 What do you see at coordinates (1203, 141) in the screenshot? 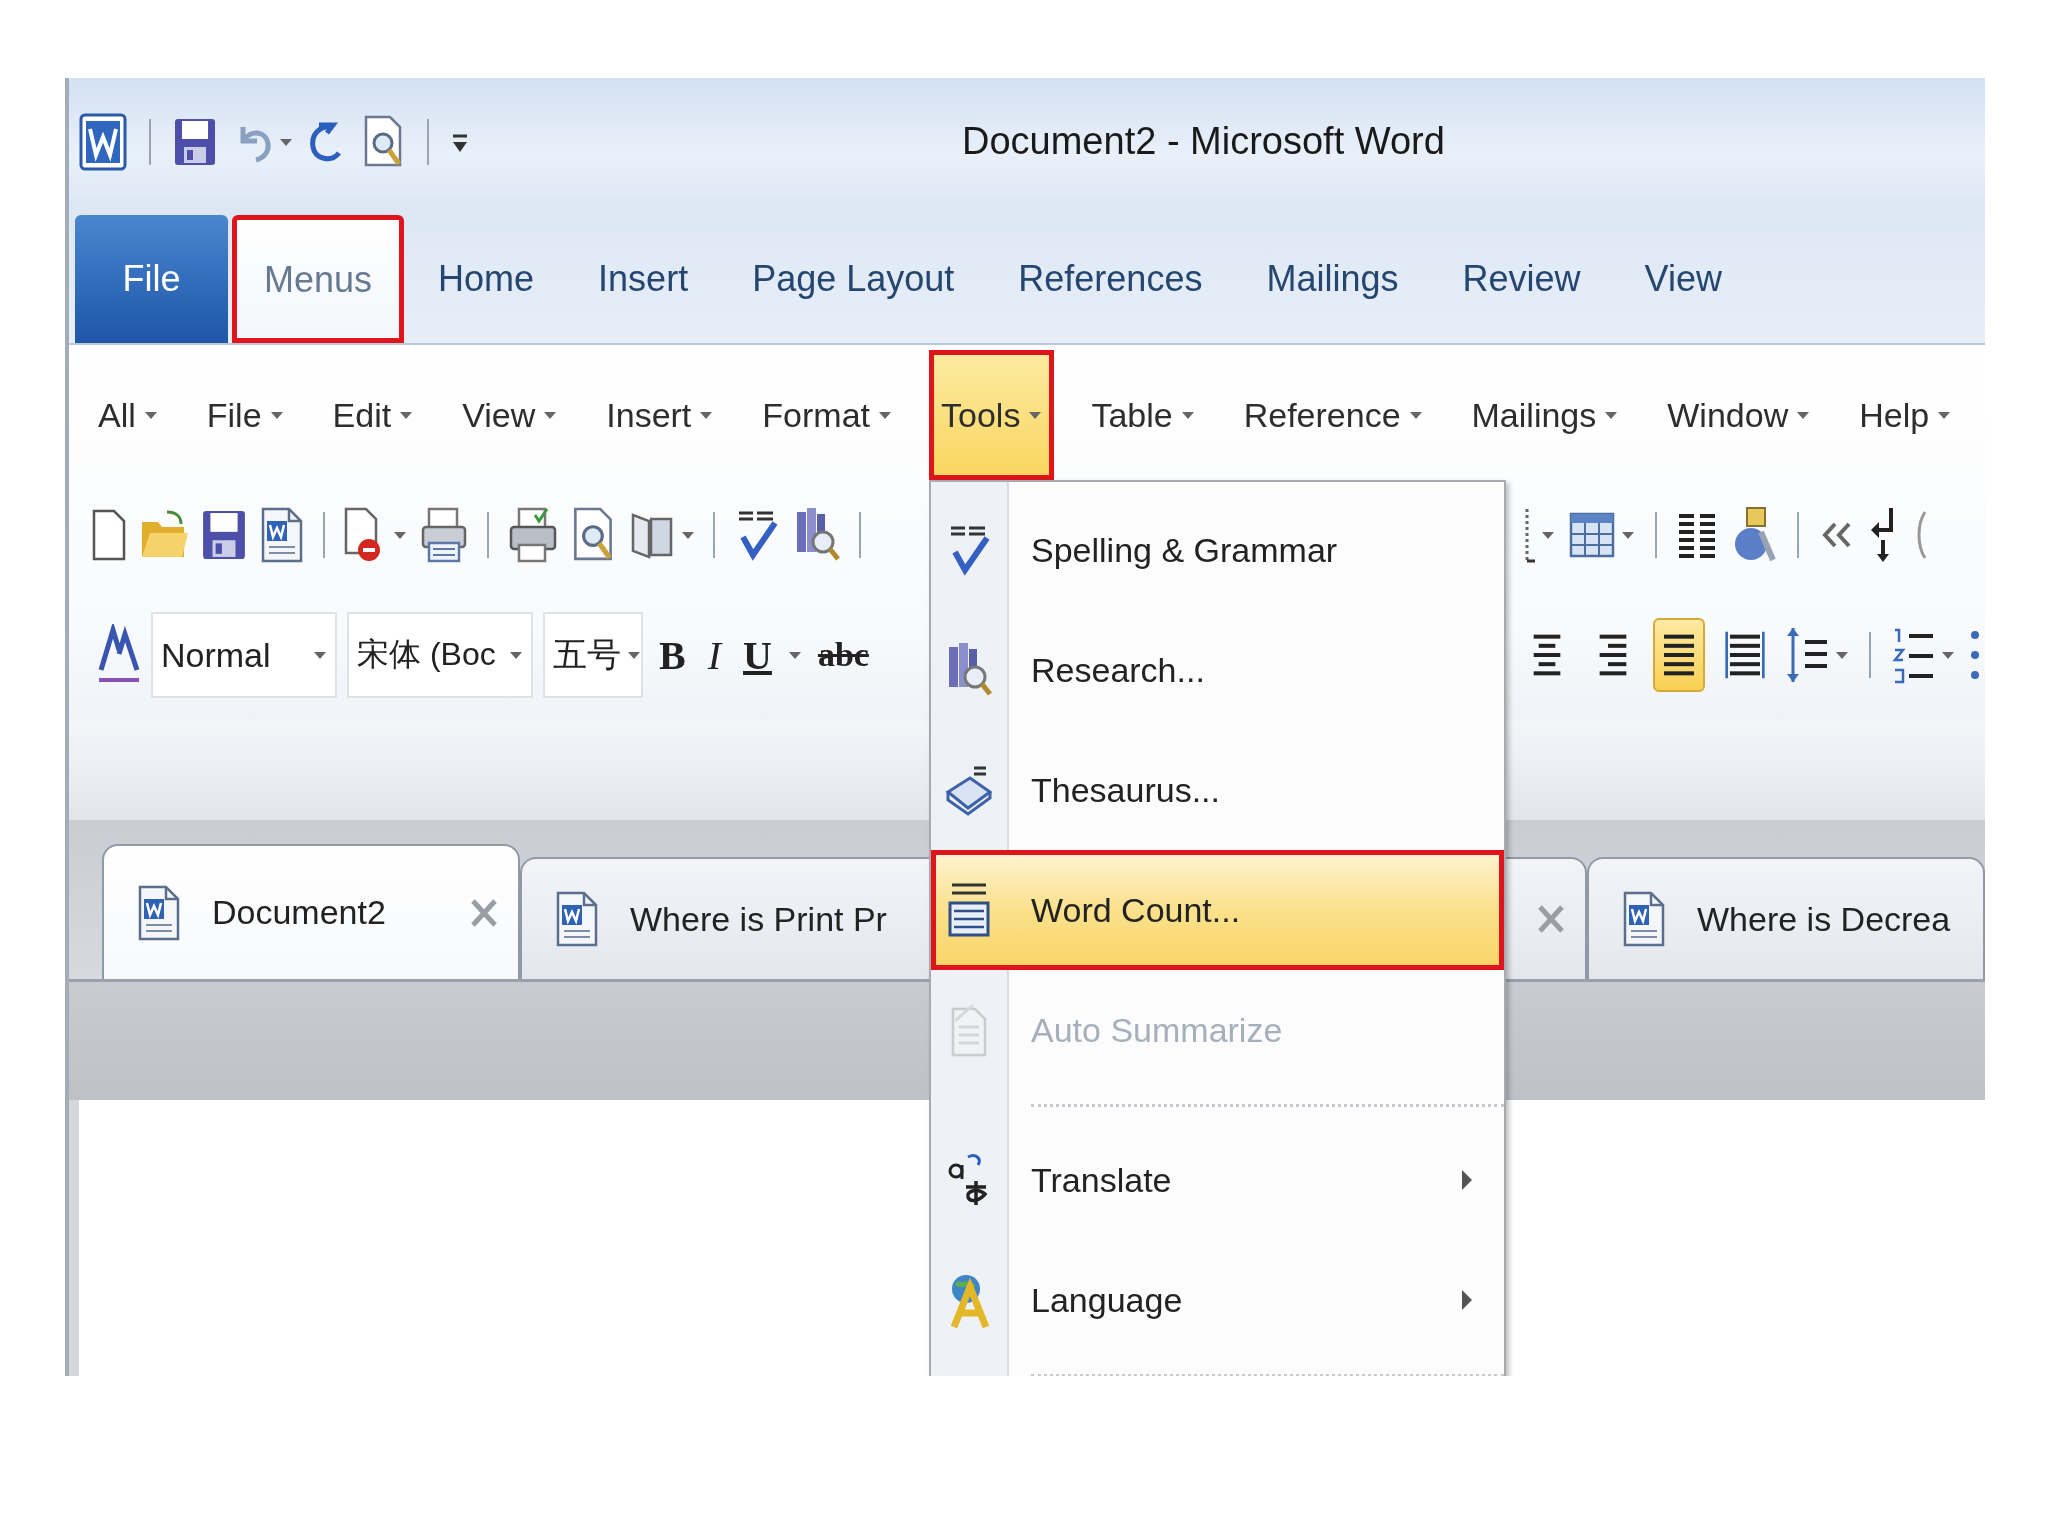
I see `window-title: Document2 - Microsoft Word` at bounding box center [1203, 141].